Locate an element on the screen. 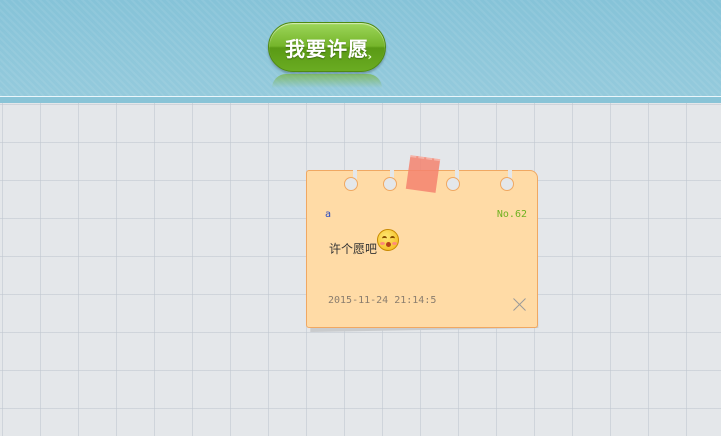  make-wish-button: 我要许愿 › is located at coordinates (327, 47).